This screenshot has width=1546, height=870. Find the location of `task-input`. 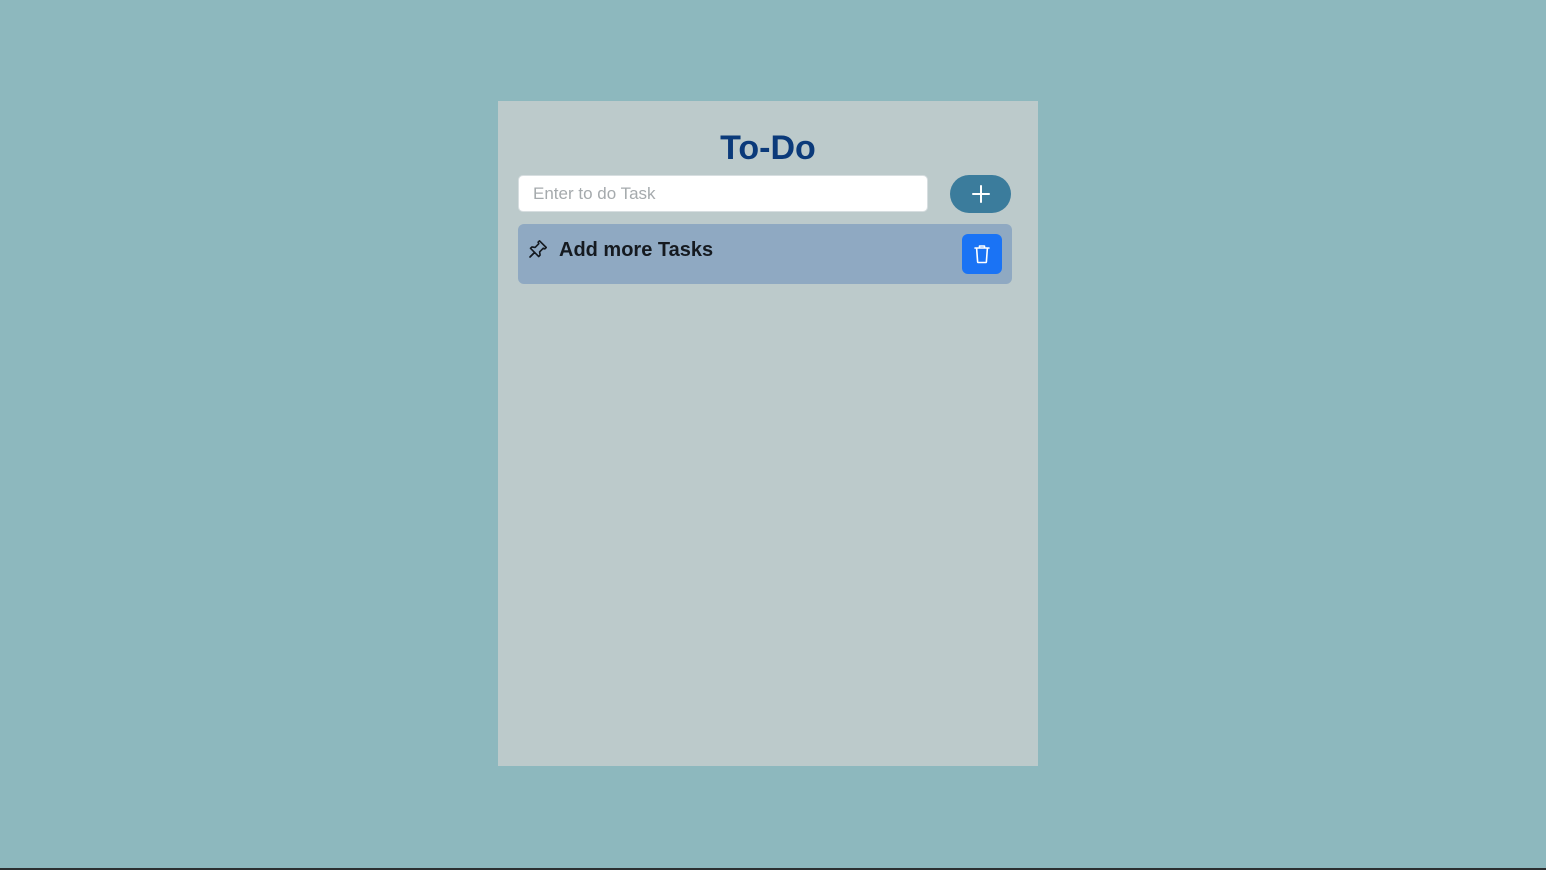

task-input is located at coordinates (723, 193).